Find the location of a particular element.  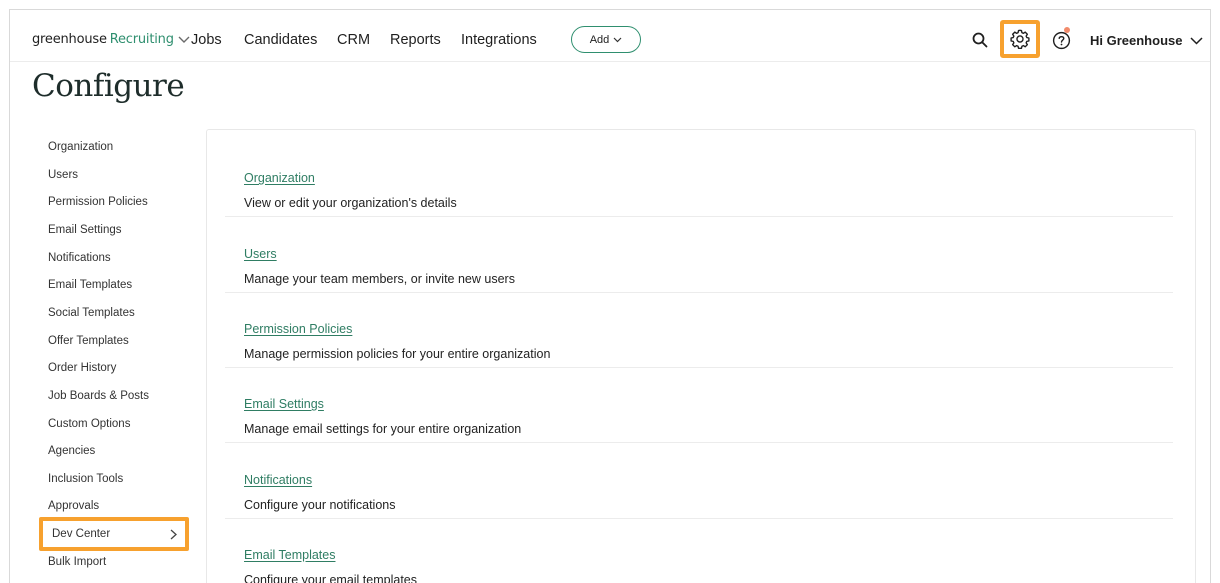

search-button is located at coordinates (980, 40).